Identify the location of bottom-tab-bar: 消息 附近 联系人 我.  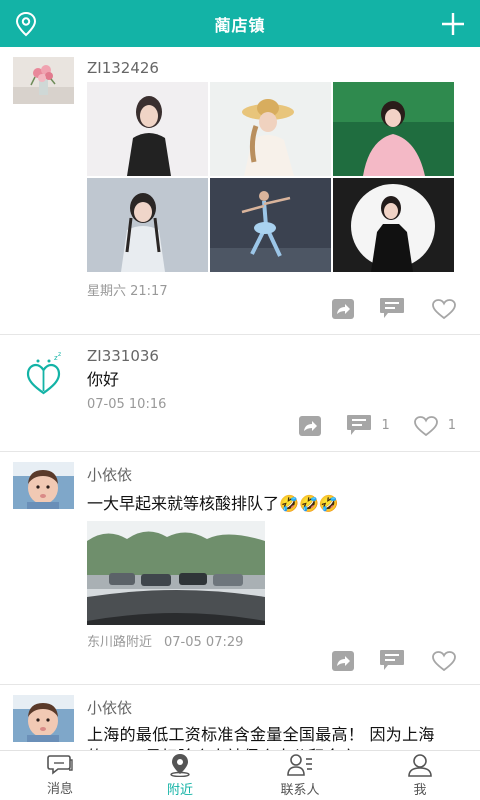
(240, 775).